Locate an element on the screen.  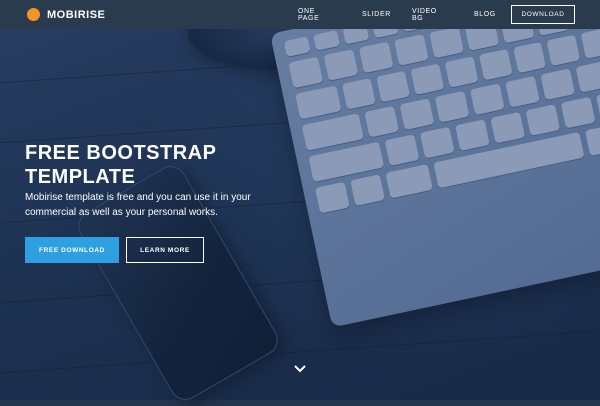
brand: MOBIRISE is located at coordinates (66, 14).